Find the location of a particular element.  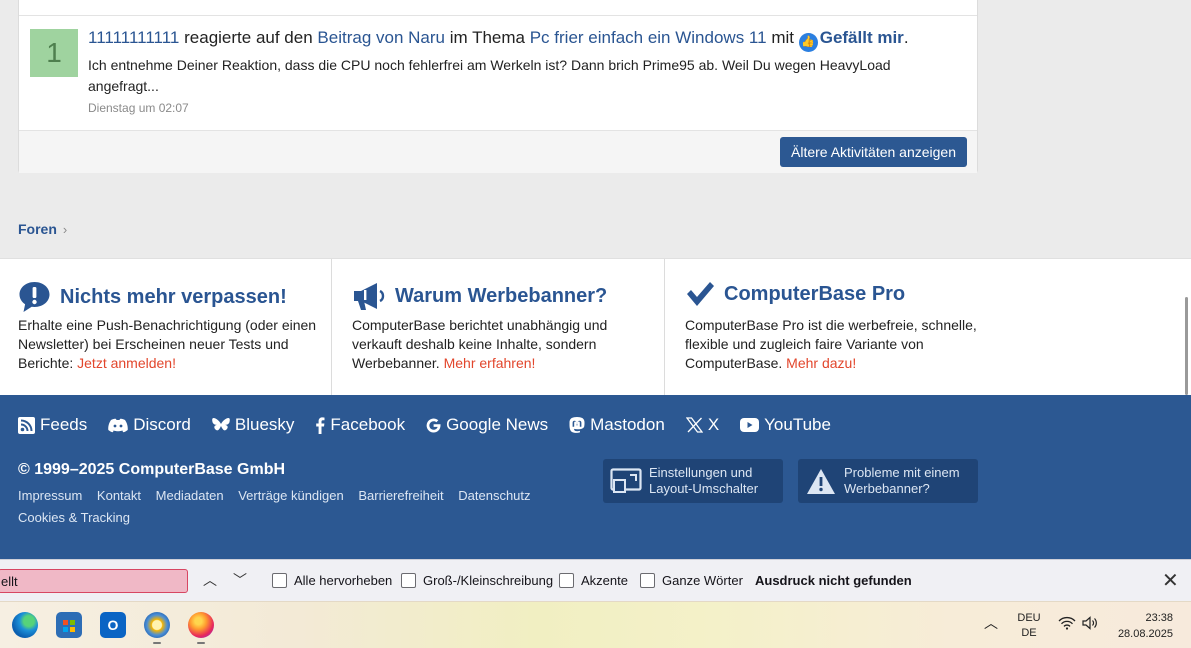

footer-link-contact: Kontakt is located at coordinates (119, 495).